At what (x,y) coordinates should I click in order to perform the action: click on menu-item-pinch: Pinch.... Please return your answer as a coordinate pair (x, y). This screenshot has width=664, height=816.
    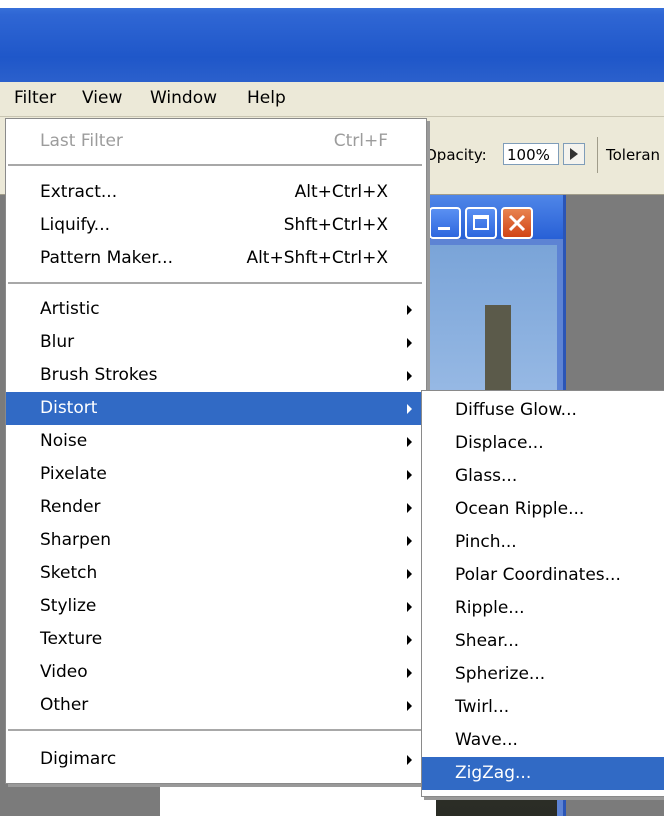
    Looking at the image, I should click on (543, 542).